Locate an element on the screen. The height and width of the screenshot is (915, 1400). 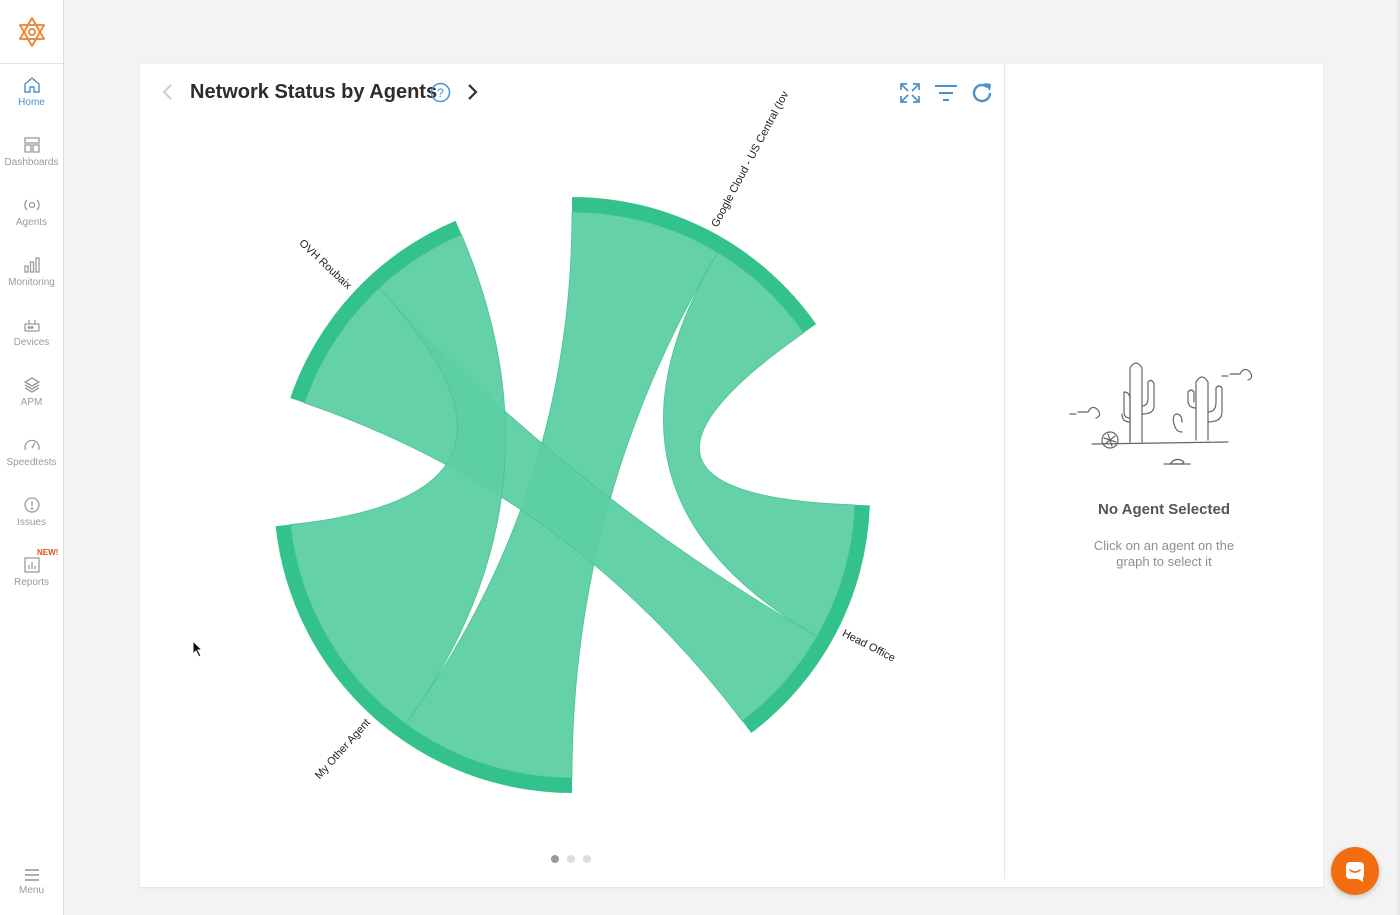
sidebar-item-dashboards: Dashboards is located at coordinates (31, 152).